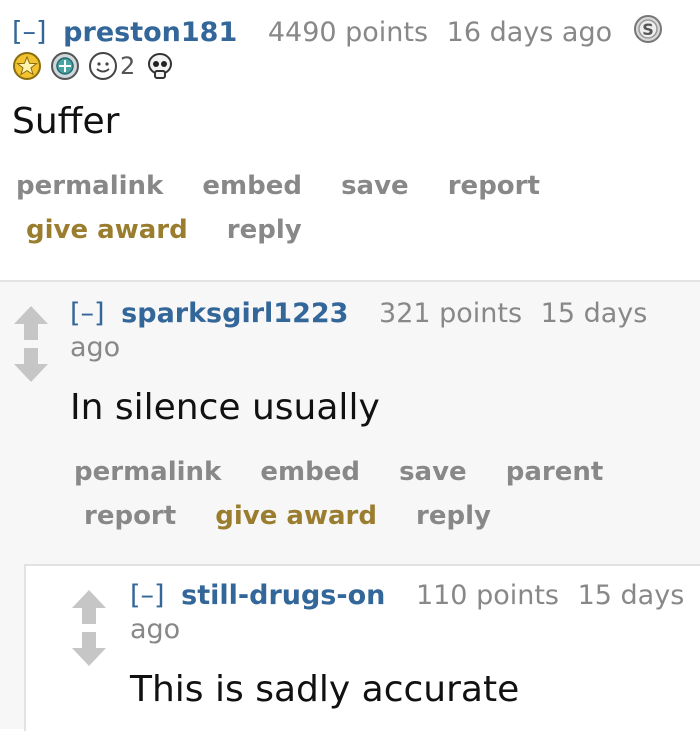  Describe the element at coordinates (128, 66) in the screenshot. I see `award-count: 2` at that location.